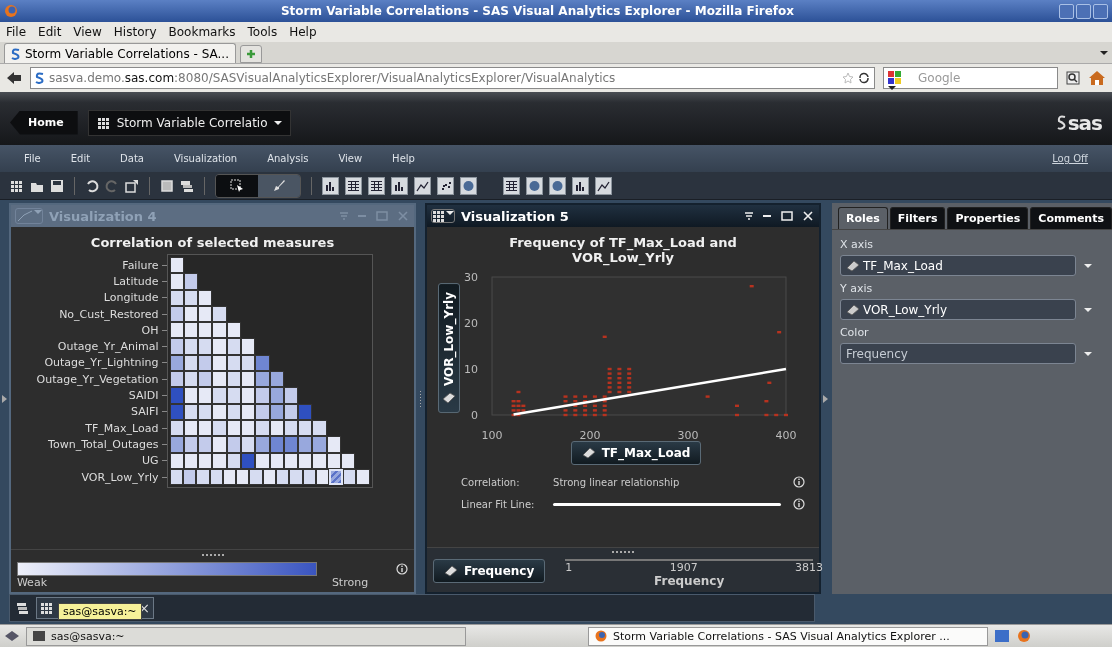 The image size is (1112, 647). I want to click on axis-tick-label: 10, so click(470, 369).